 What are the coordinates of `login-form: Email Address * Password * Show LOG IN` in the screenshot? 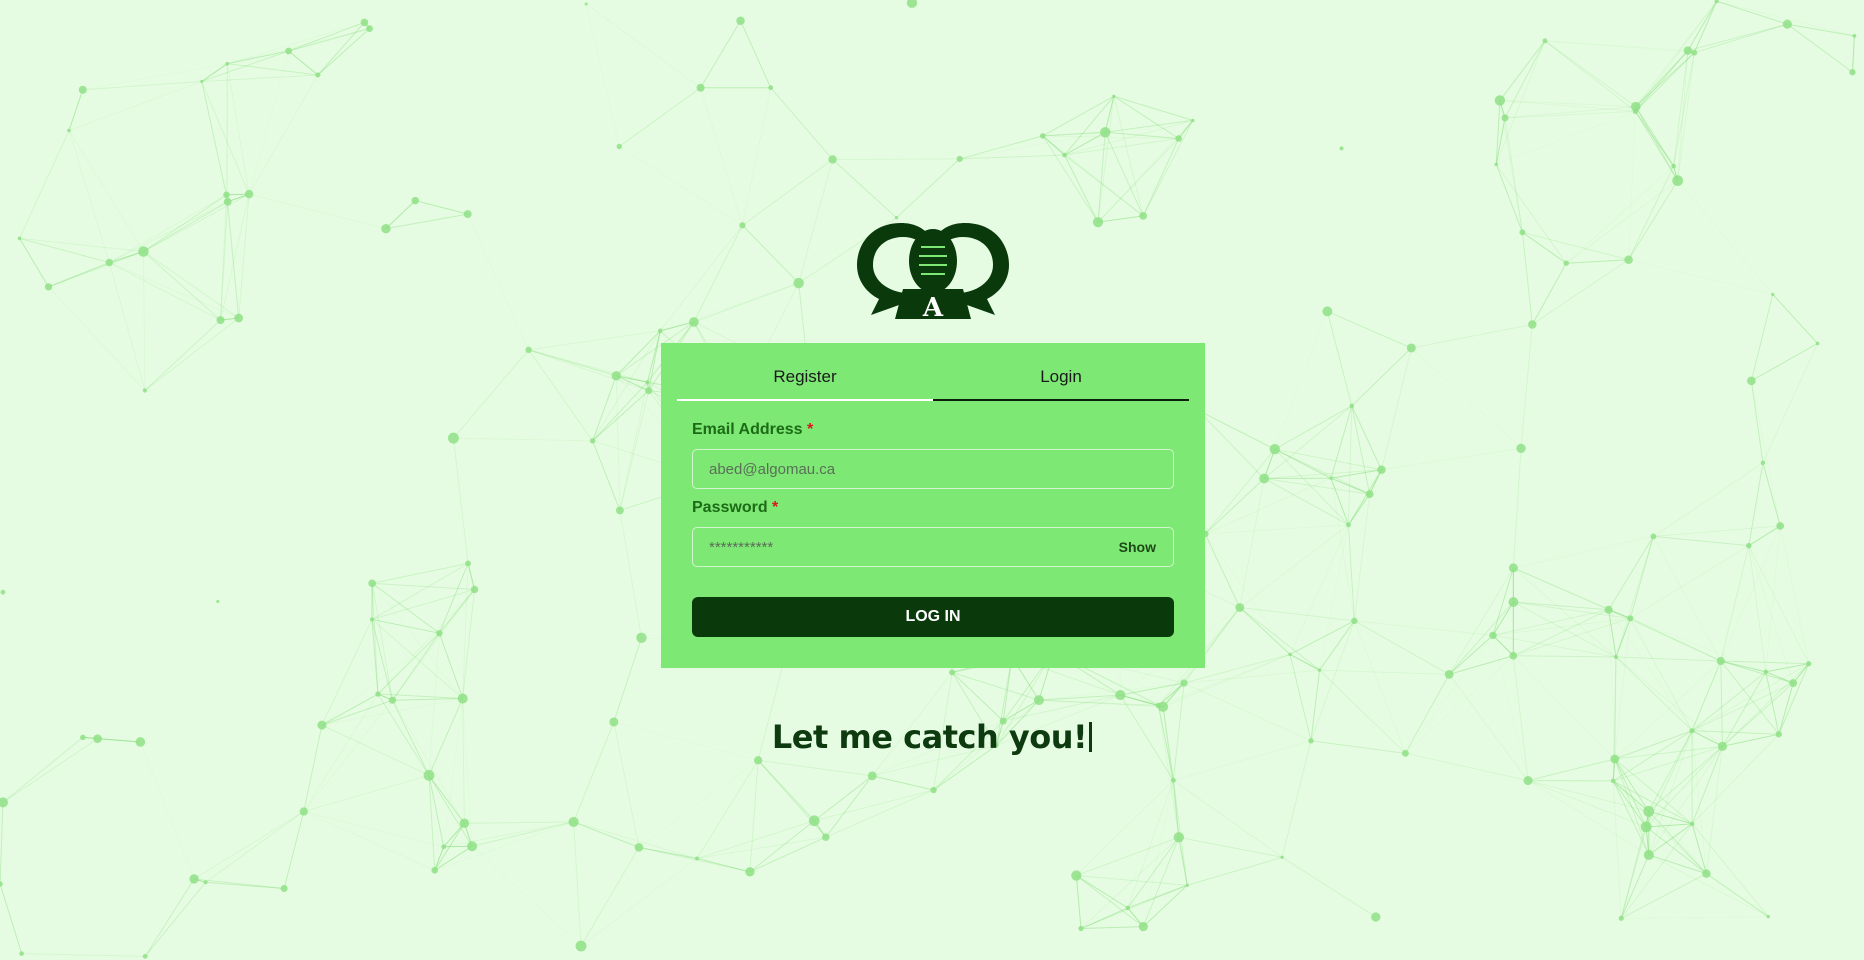 It's located at (933, 528).